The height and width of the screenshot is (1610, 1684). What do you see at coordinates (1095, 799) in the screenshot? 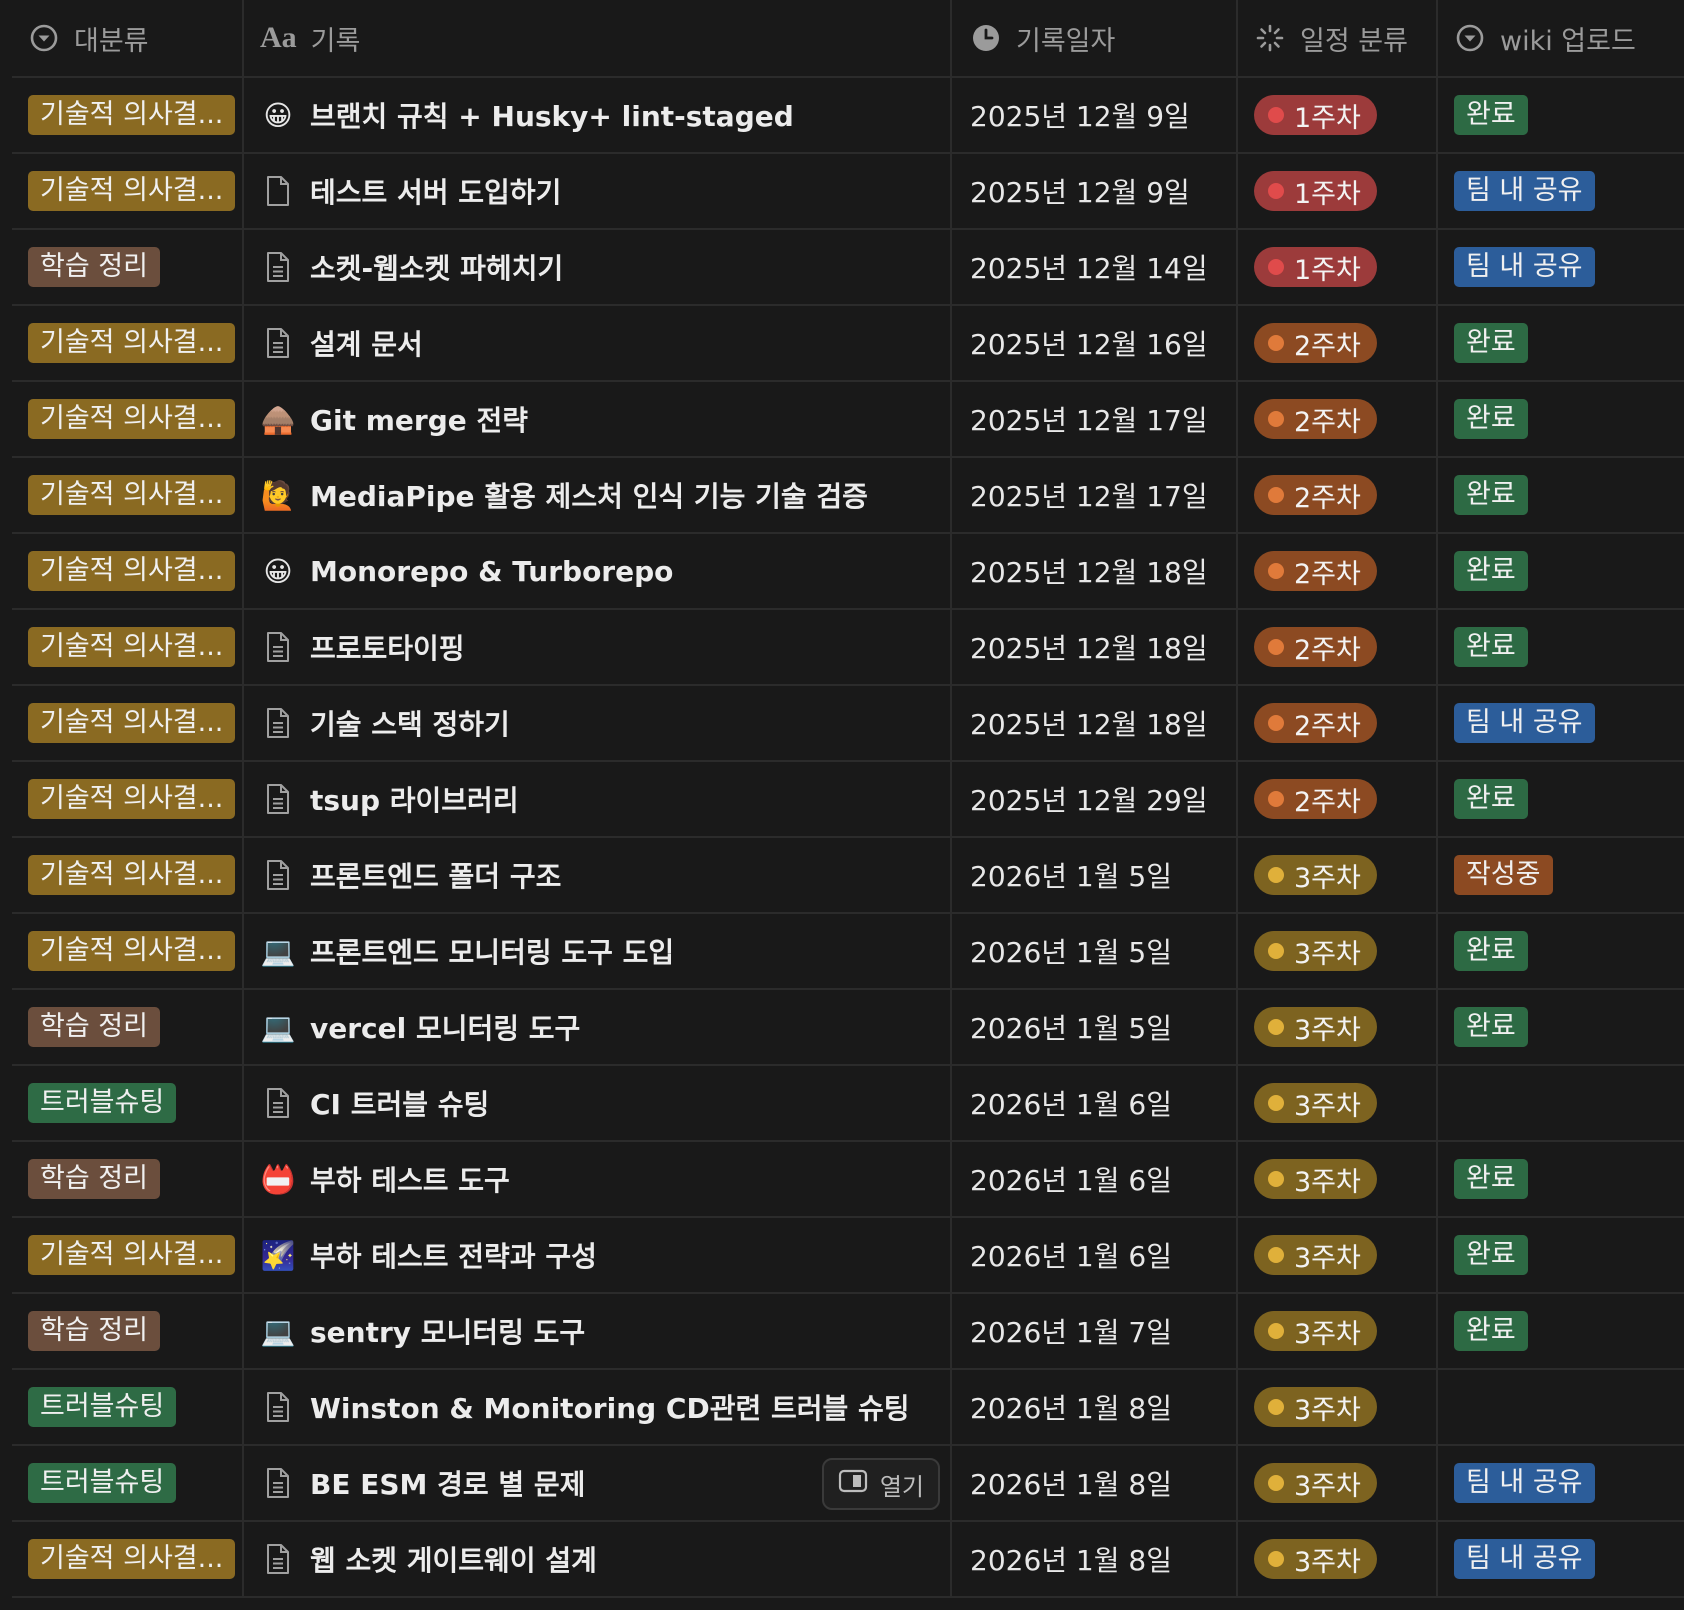
I see `date-cell: 2025년 12월 29일` at bounding box center [1095, 799].